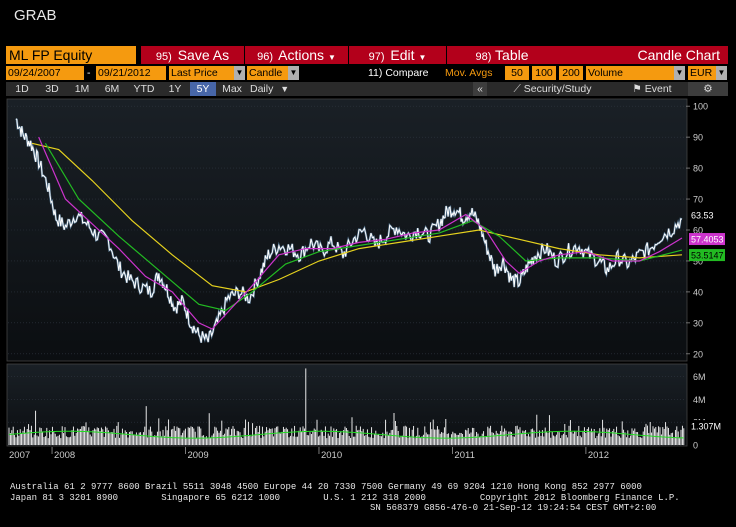  I want to click on price-tick-label: 80, so click(698, 169).